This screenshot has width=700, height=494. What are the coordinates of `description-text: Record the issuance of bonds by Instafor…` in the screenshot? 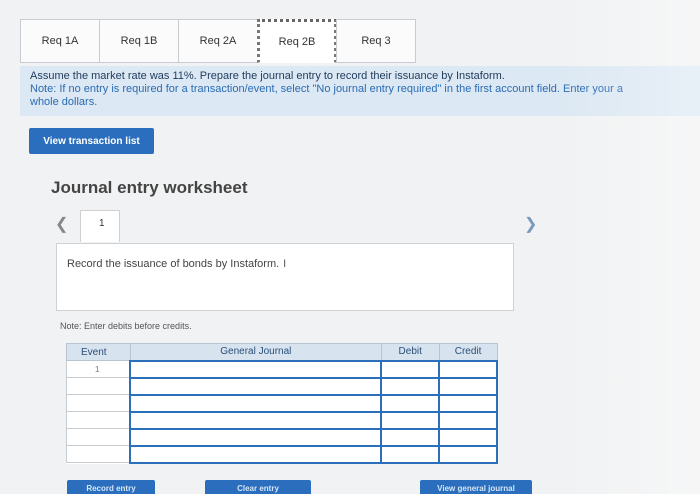 It's located at (173, 264).